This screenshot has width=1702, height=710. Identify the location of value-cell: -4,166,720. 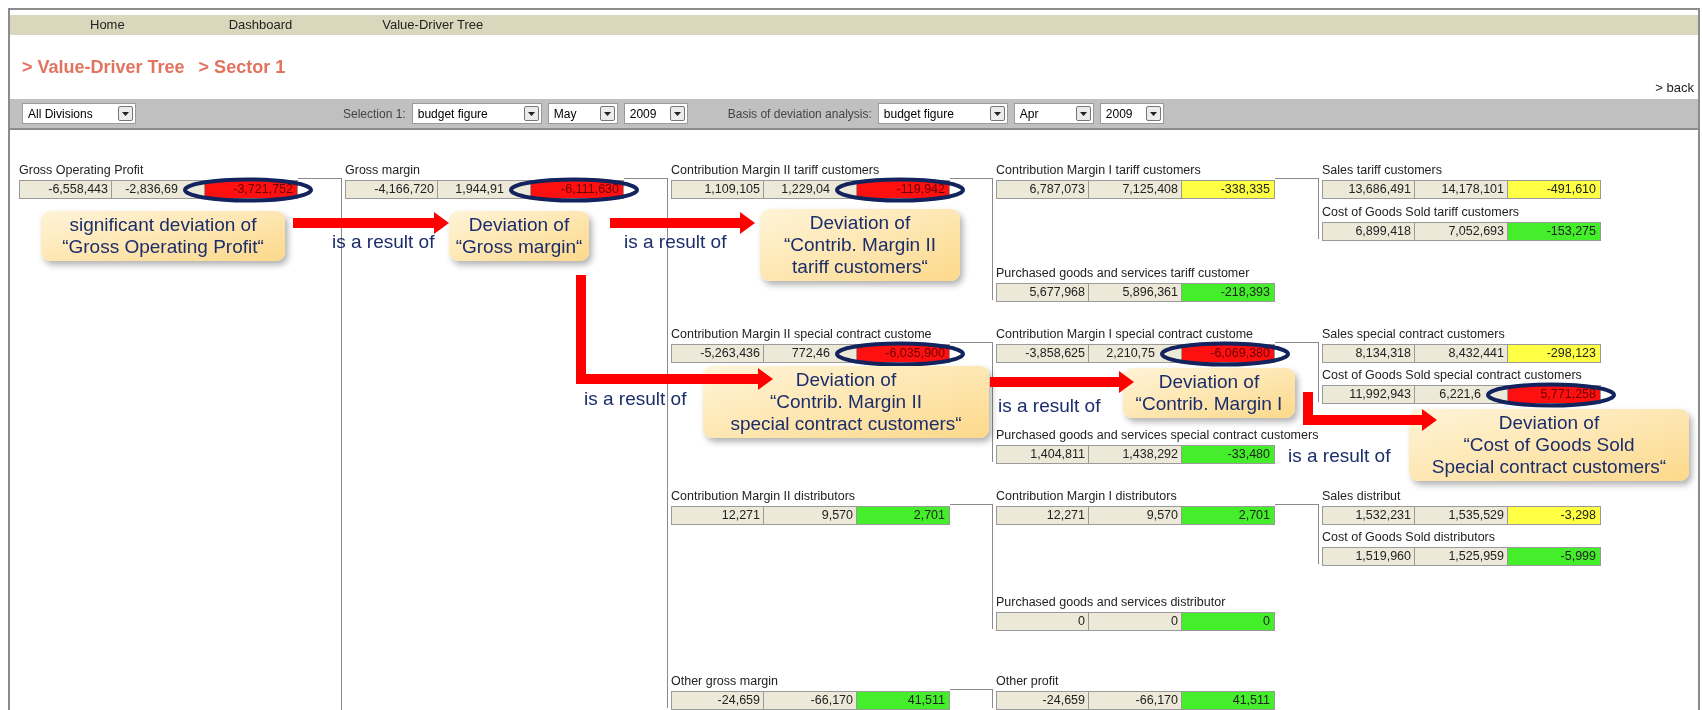
(391, 189).